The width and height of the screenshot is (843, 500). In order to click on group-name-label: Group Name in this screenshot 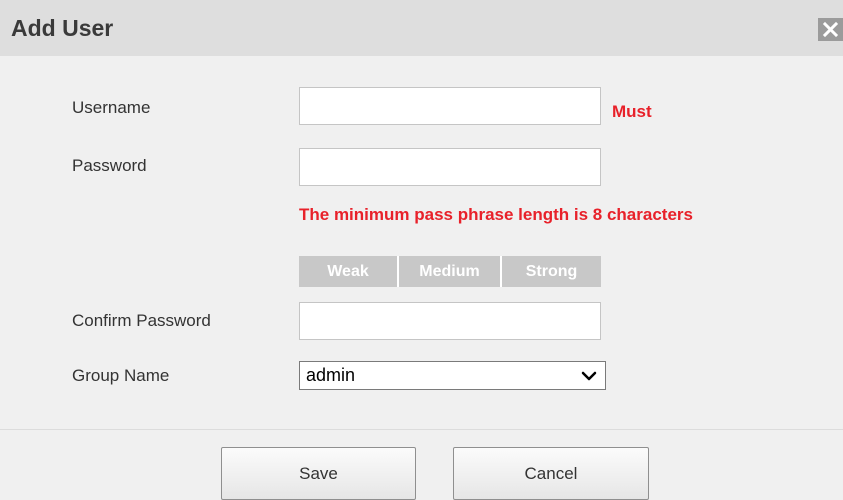, I will do `click(121, 375)`.